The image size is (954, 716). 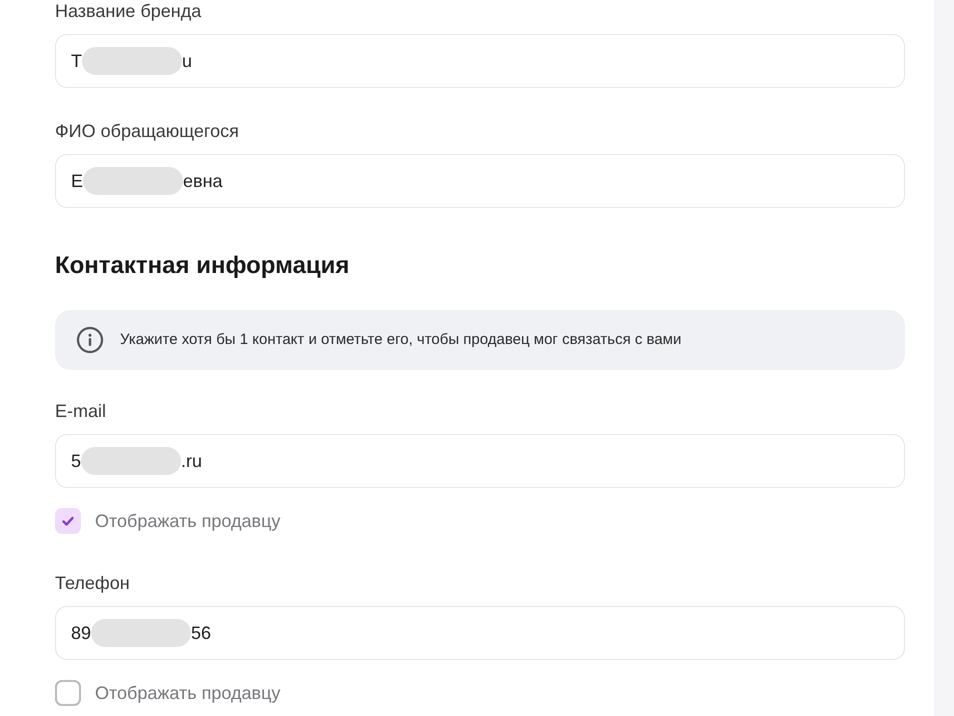 I want to click on field-value-text: 56, so click(x=201, y=633).